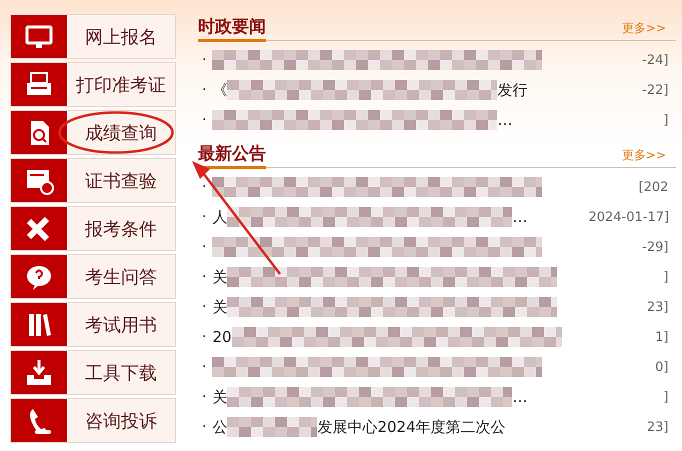 The width and height of the screenshot is (682, 451). I want to click on menu-item: 网上报名, so click(93, 36).